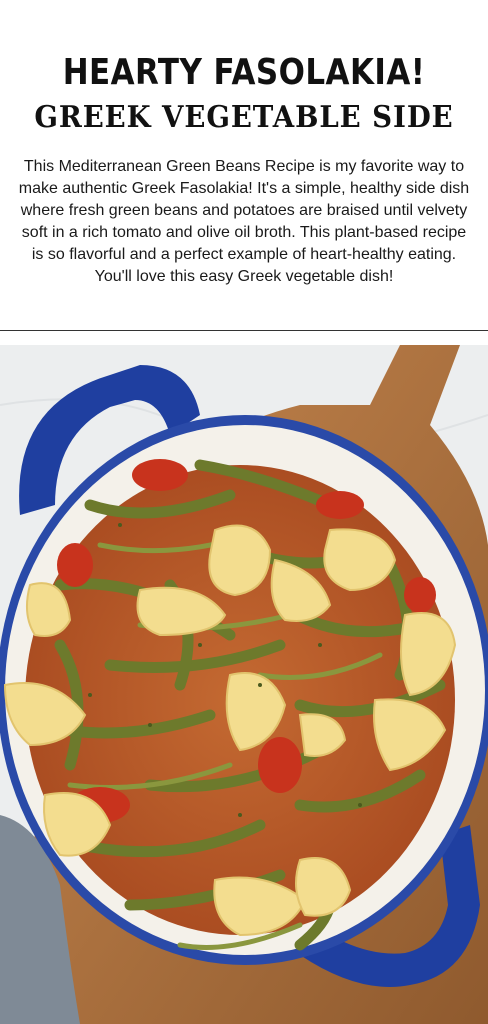 Image resolution: width=488 pixels, height=1024 pixels. Describe the element at coordinates (244, 72) in the screenshot. I see `recipe-title: HEARTY FASOLAKIA!` at that location.